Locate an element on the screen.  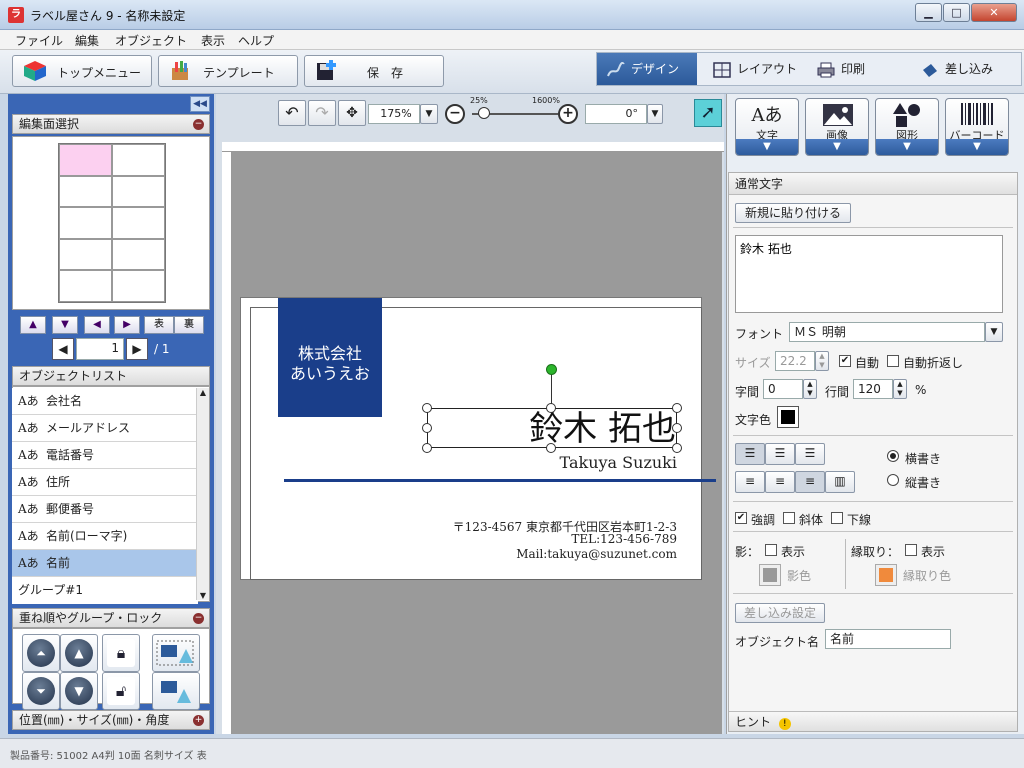
insert-barcode-button: バーコード ▼ is located at coordinates (977, 127).